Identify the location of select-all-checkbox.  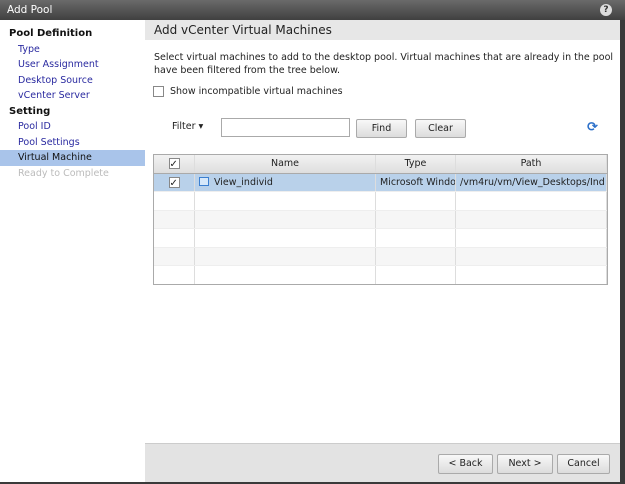
(174, 164).